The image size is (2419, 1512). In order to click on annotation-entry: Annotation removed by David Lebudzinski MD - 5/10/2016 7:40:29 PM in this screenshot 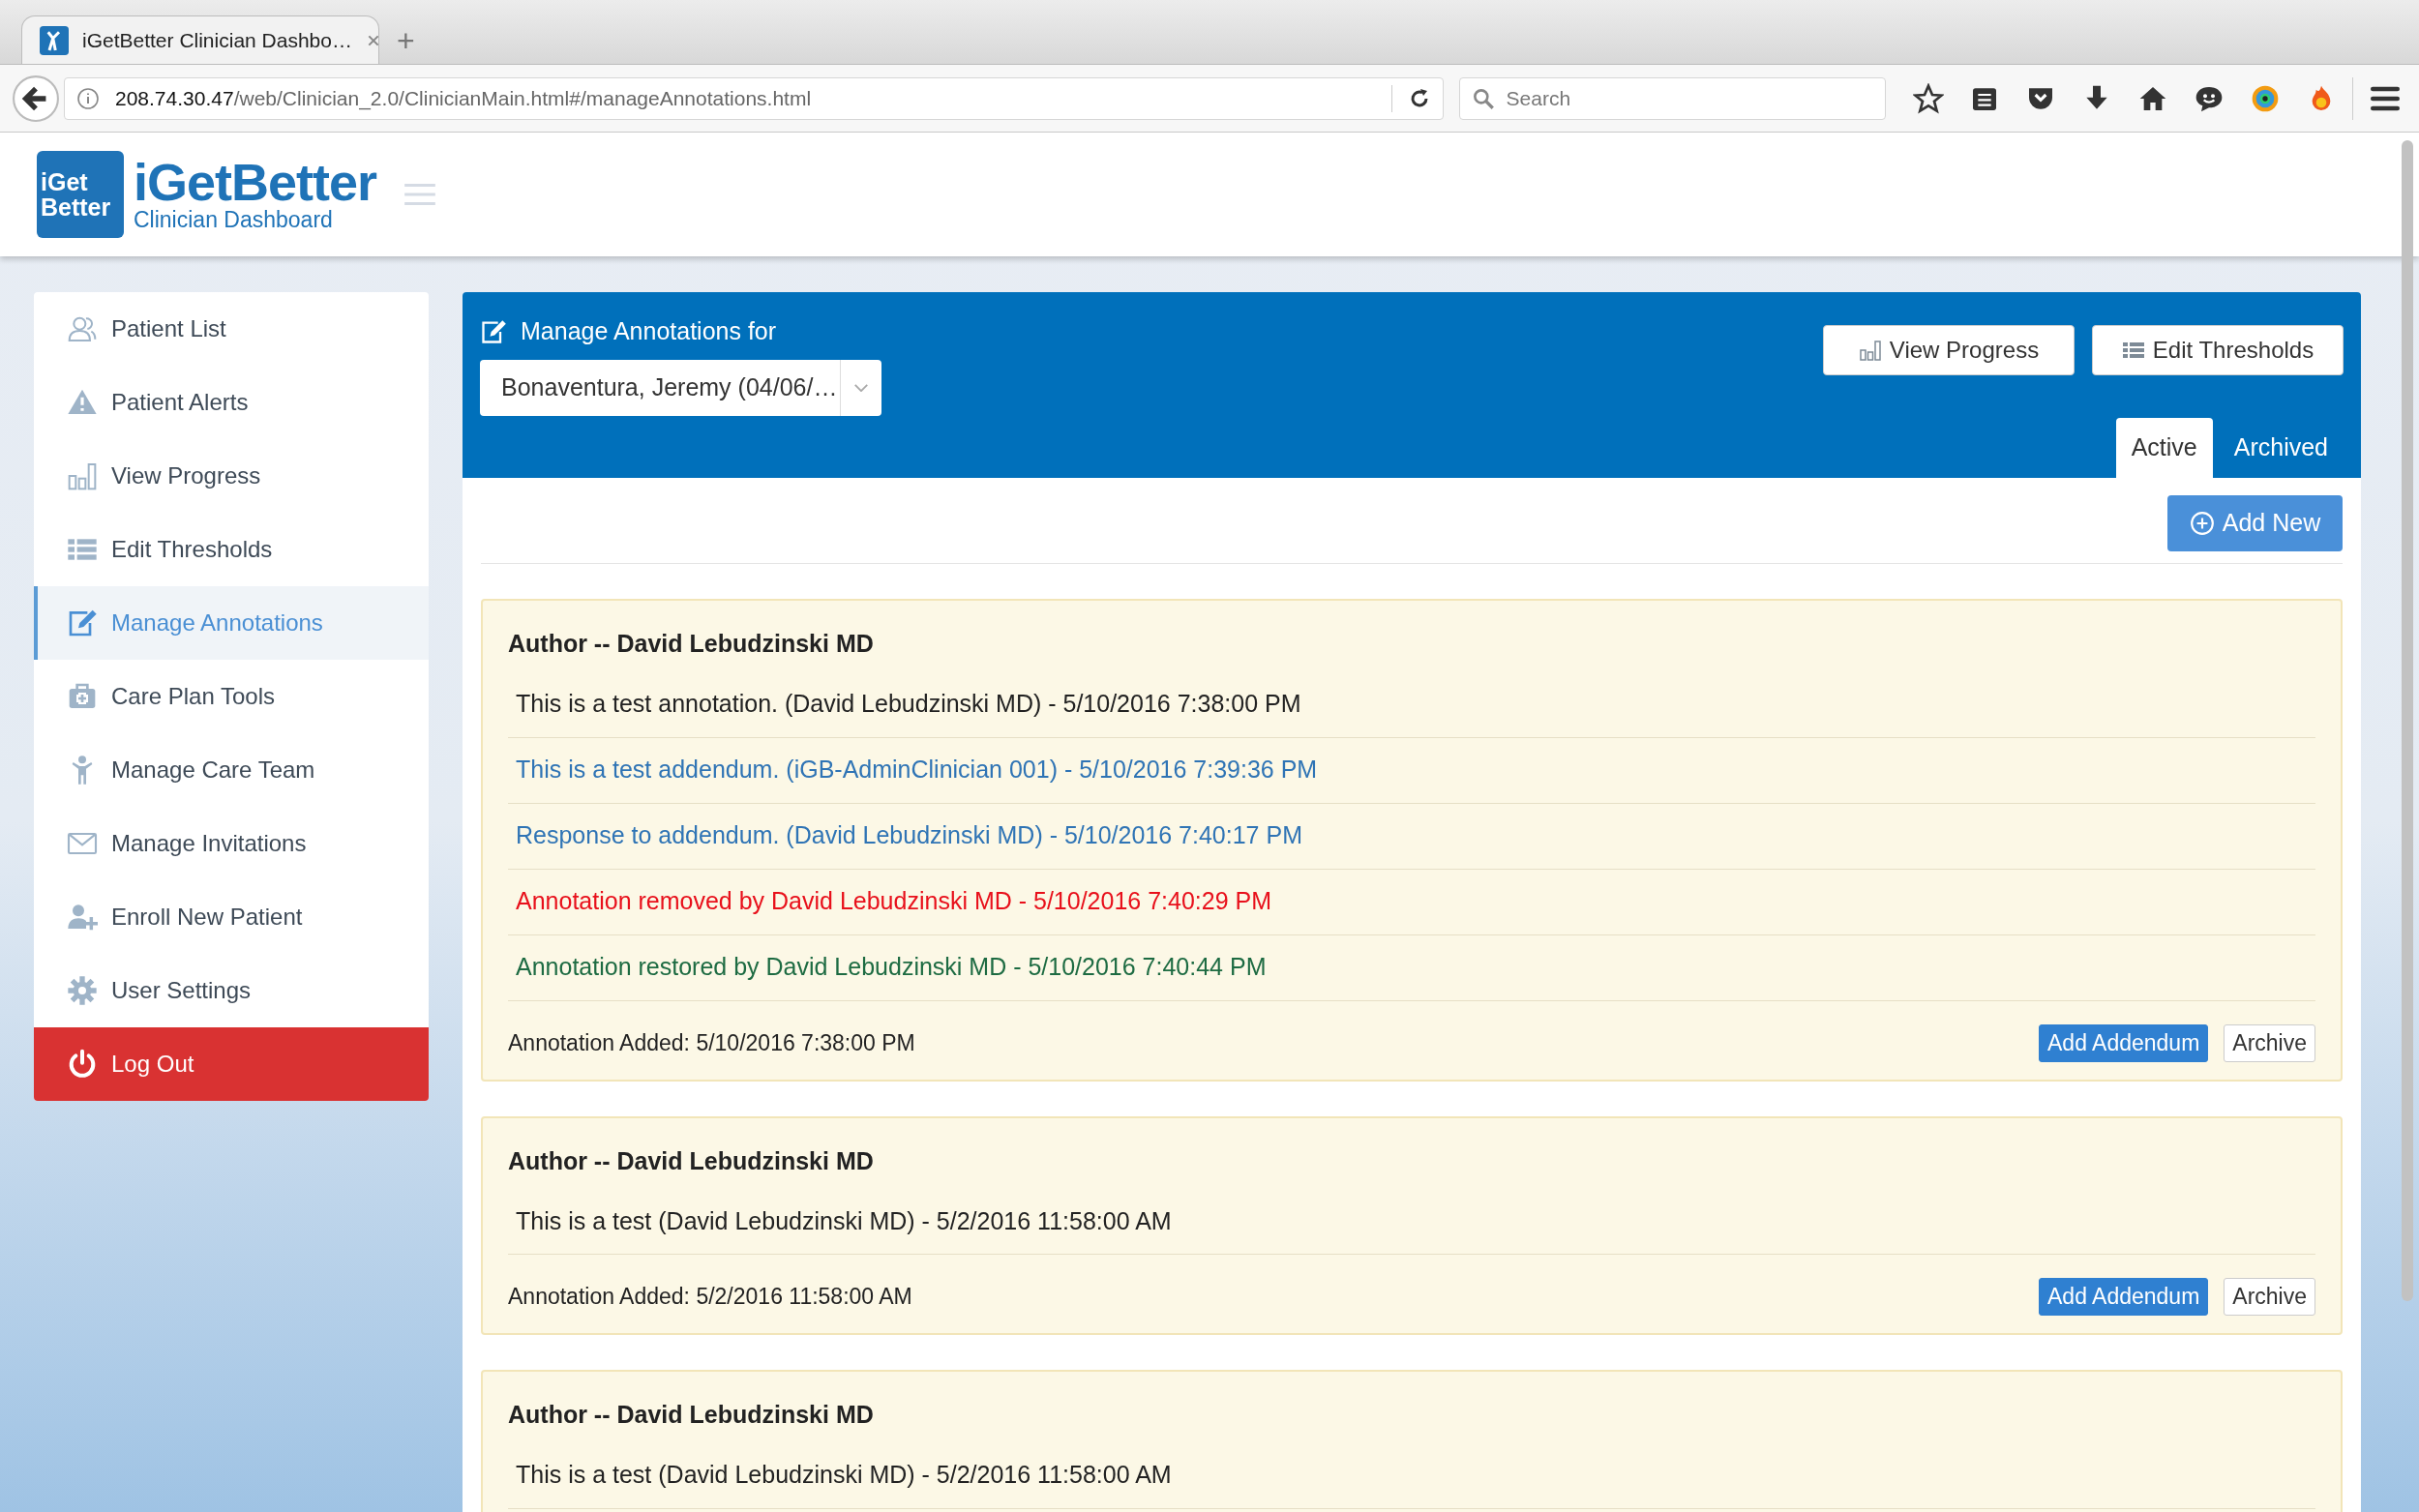, I will do `click(1412, 902)`.